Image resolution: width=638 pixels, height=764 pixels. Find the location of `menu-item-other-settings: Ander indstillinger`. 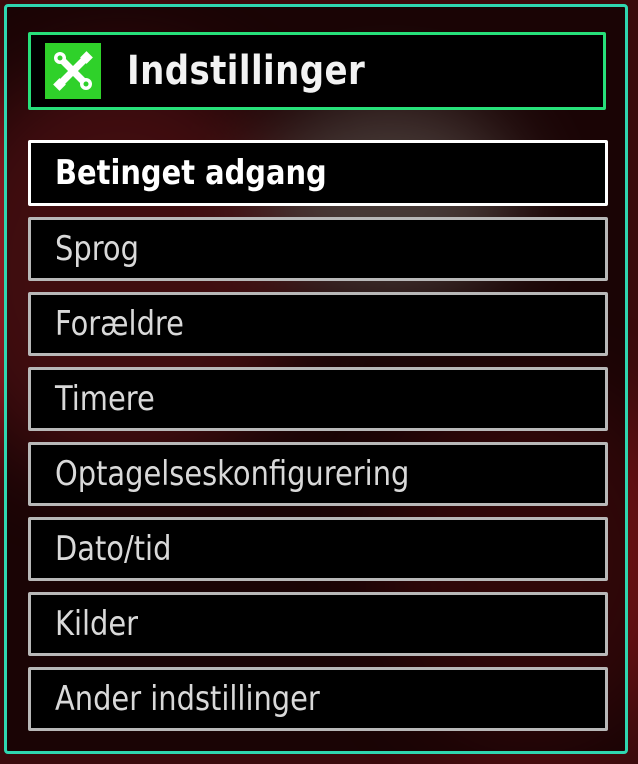

menu-item-other-settings: Ander indstillinger is located at coordinates (318, 699).